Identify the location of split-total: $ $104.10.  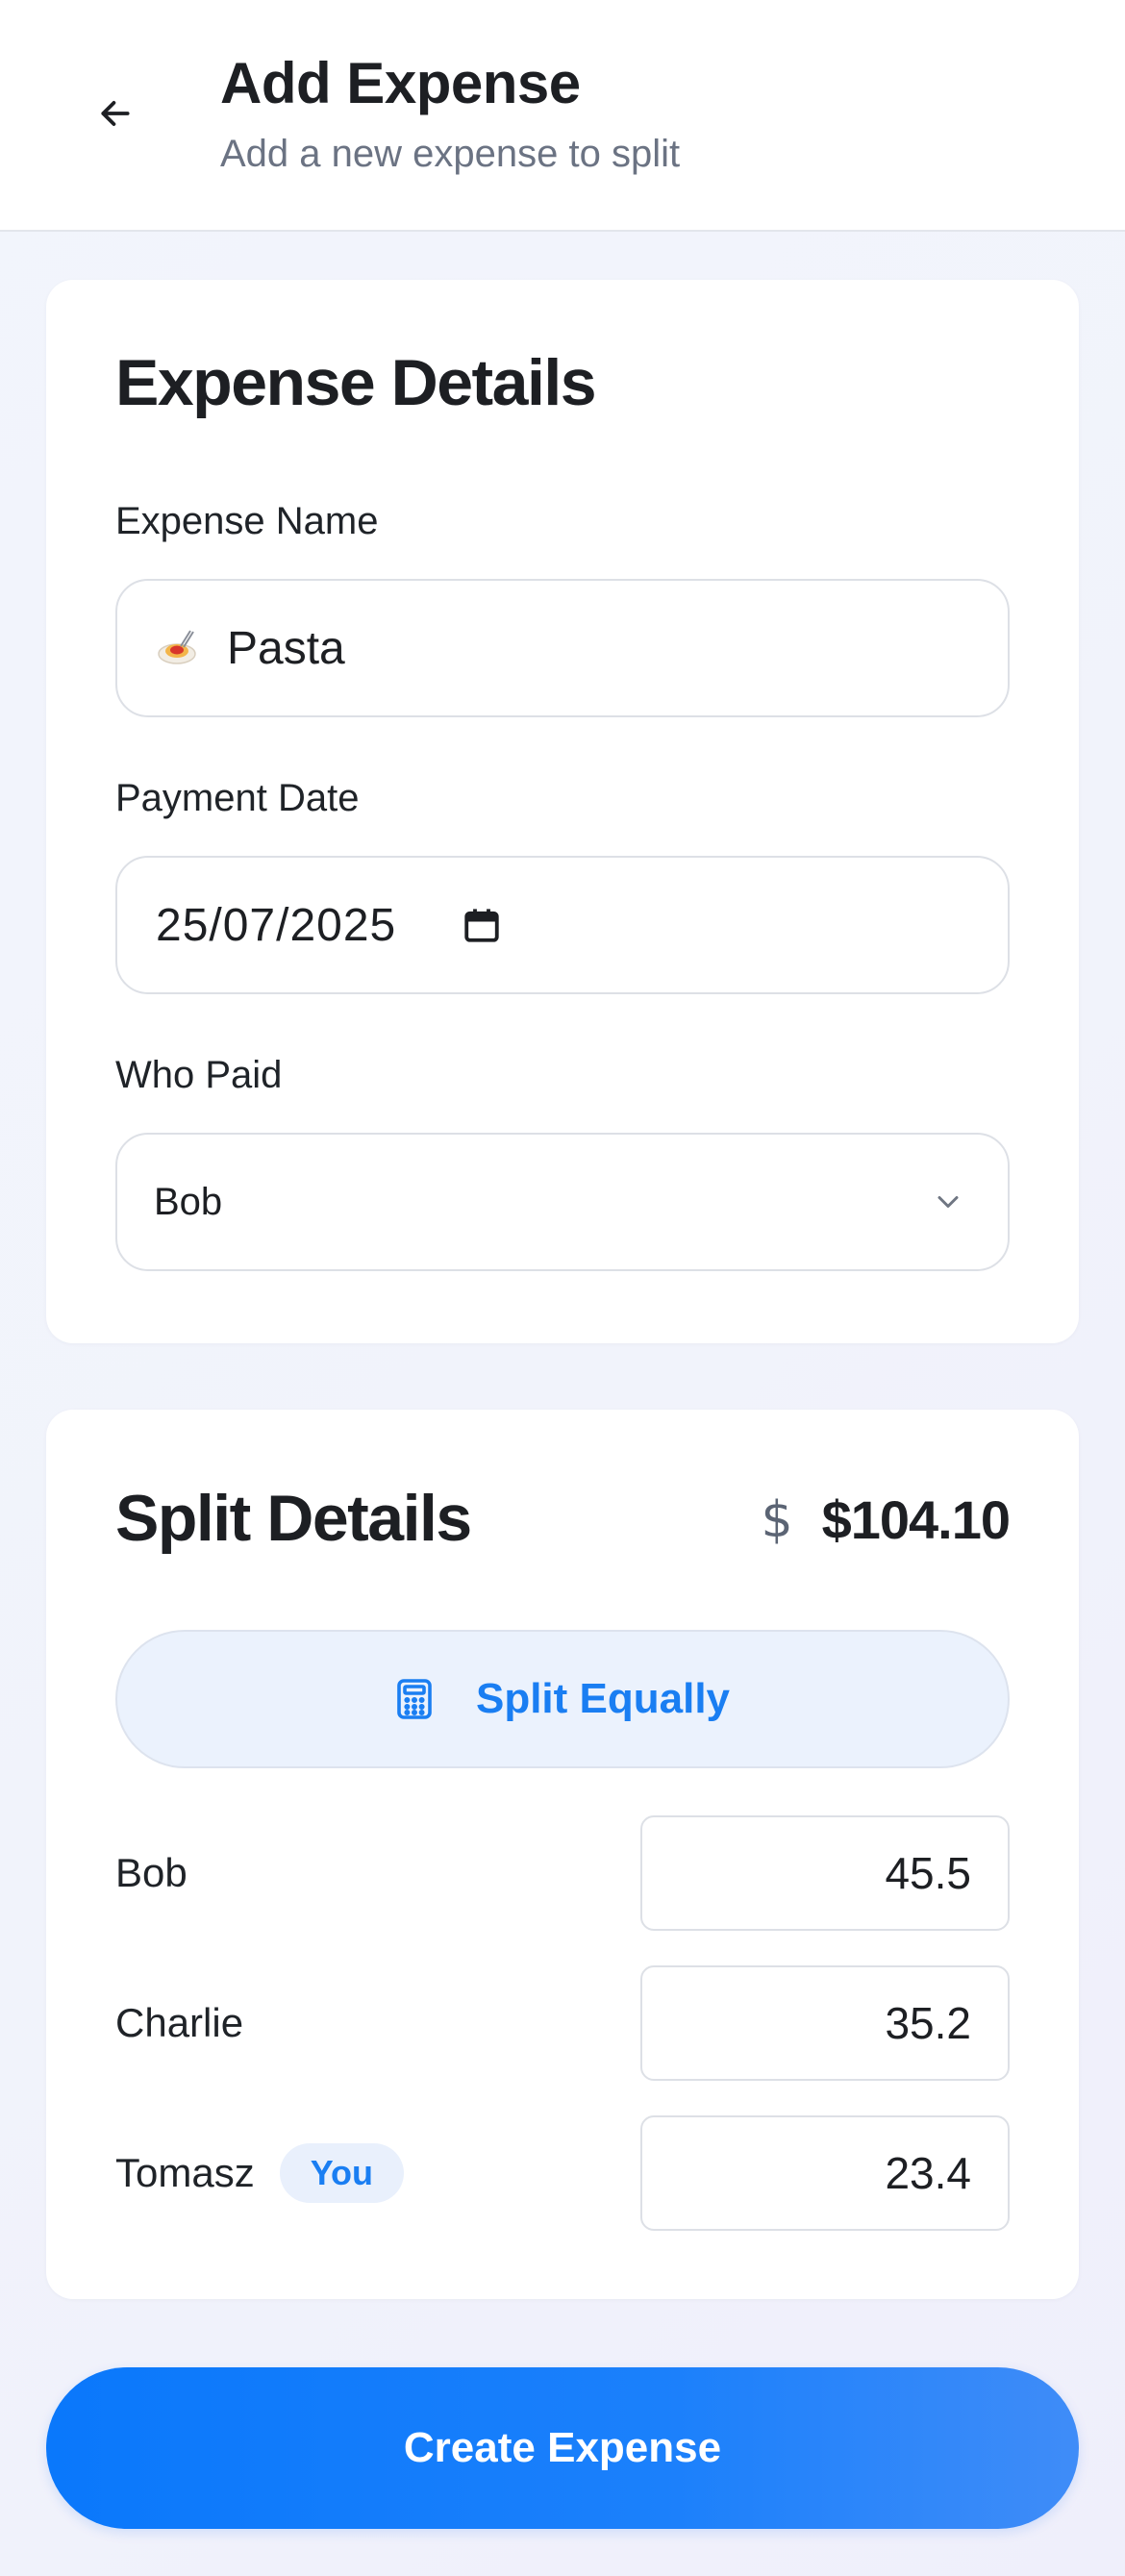
(886, 1519).